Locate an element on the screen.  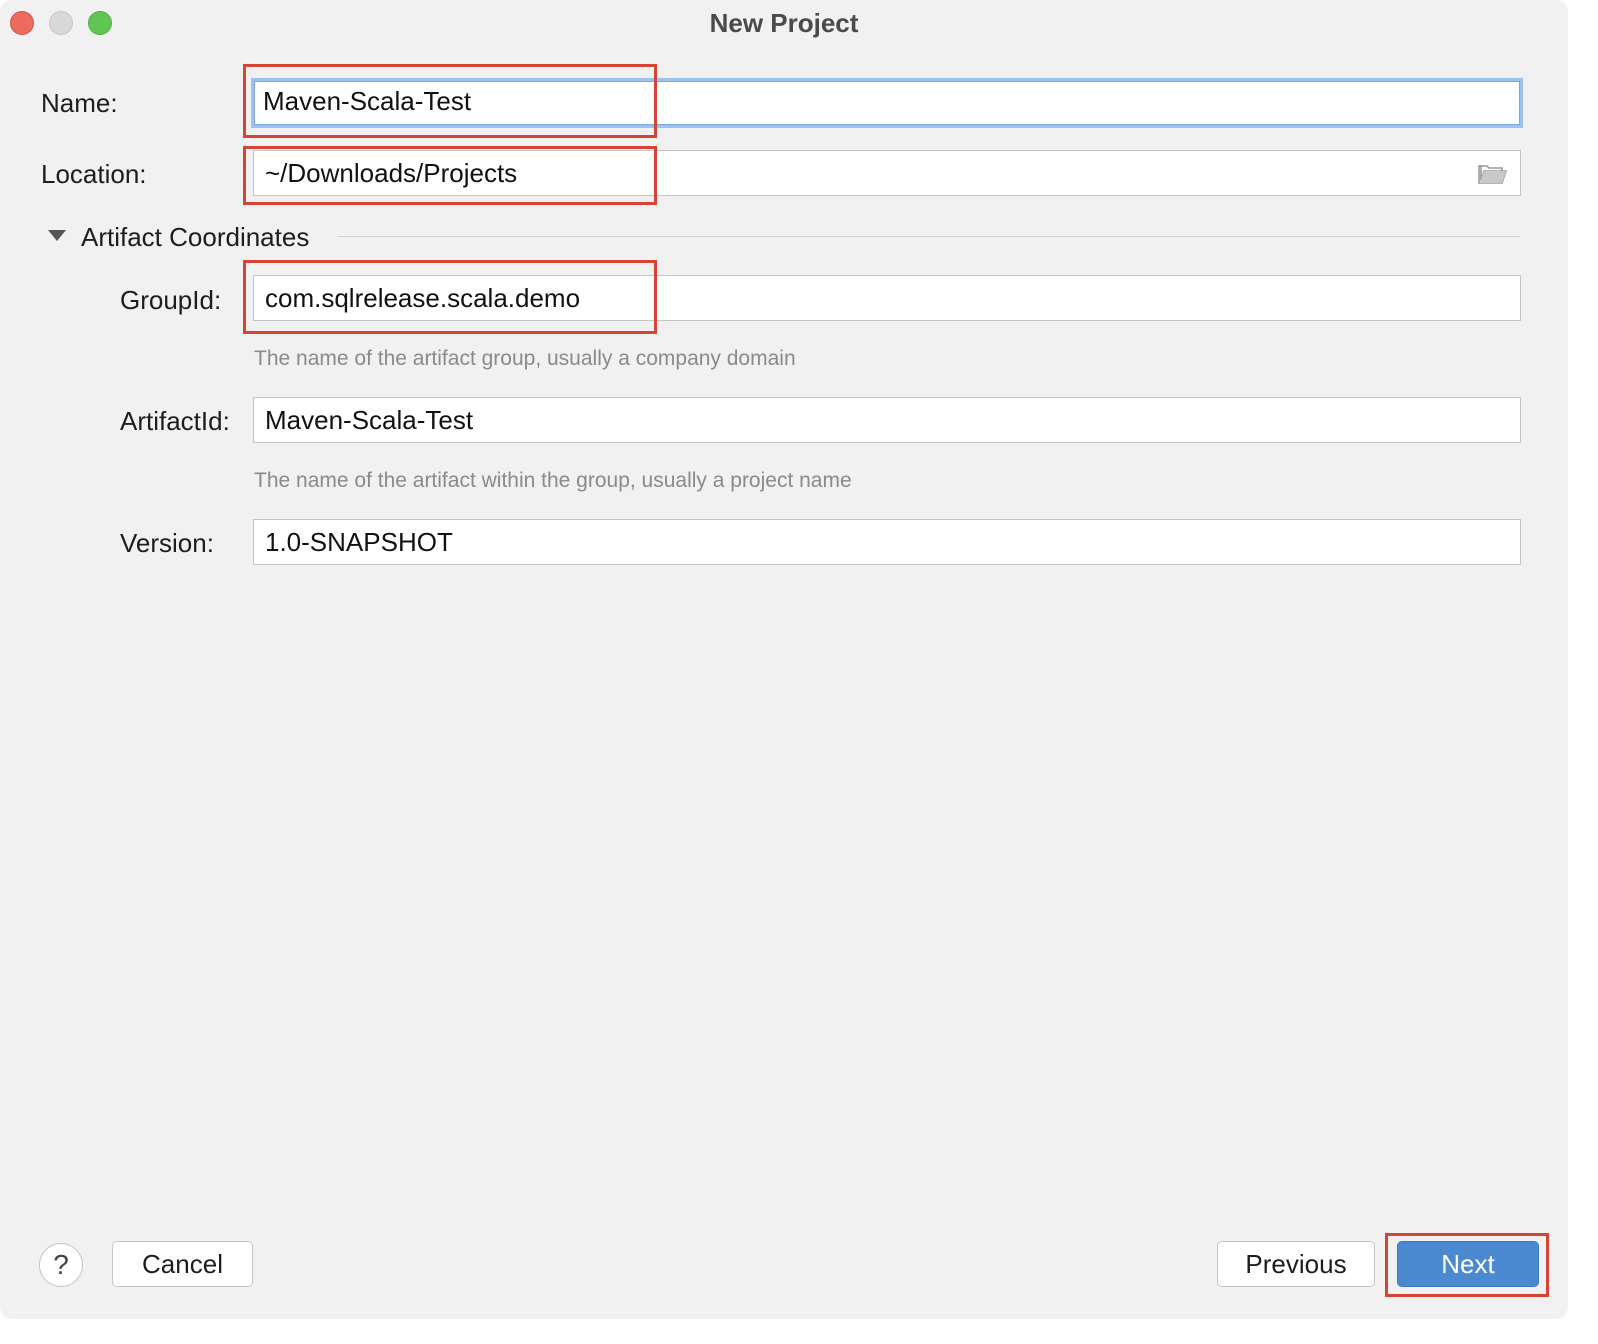
location-input-value: ~/Downloads/Projects is located at coordinates (391, 173).